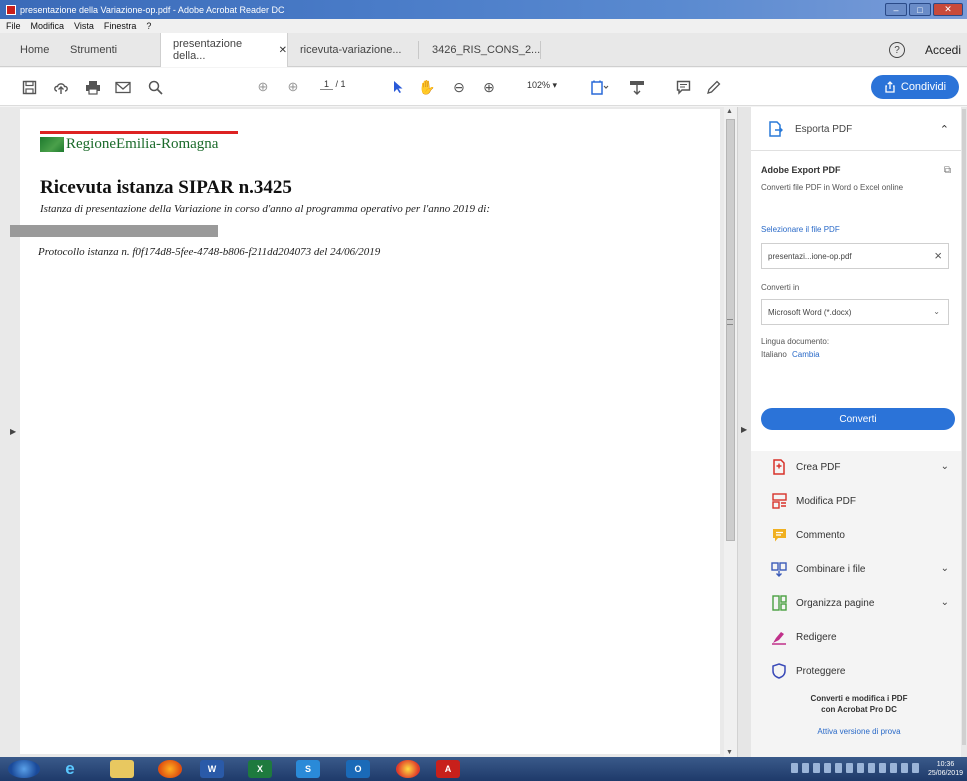 This screenshot has height=781, width=967. What do you see at coordinates (398, 87) in the screenshot?
I see `select-cursor-icon` at bounding box center [398, 87].